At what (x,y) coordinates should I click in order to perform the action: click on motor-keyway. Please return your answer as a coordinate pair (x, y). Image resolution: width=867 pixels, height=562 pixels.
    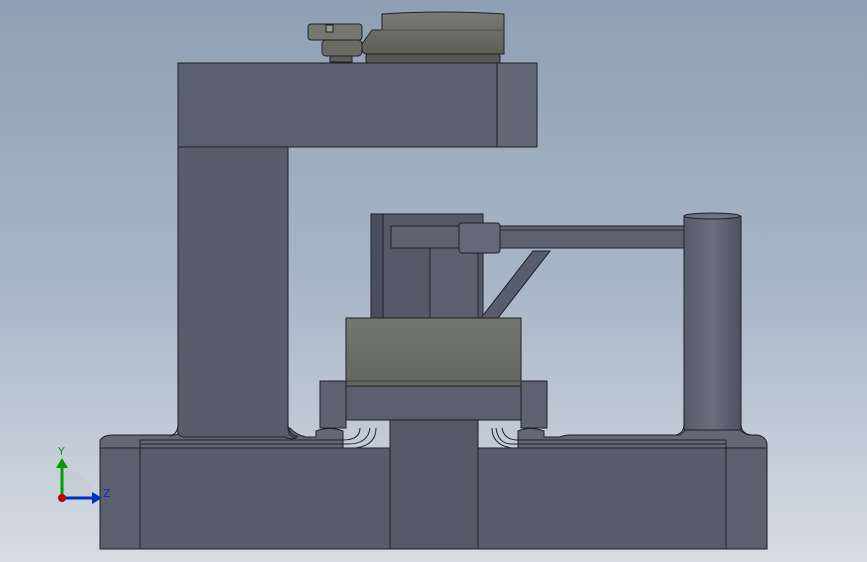
    Looking at the image, I should click on (329, 28).